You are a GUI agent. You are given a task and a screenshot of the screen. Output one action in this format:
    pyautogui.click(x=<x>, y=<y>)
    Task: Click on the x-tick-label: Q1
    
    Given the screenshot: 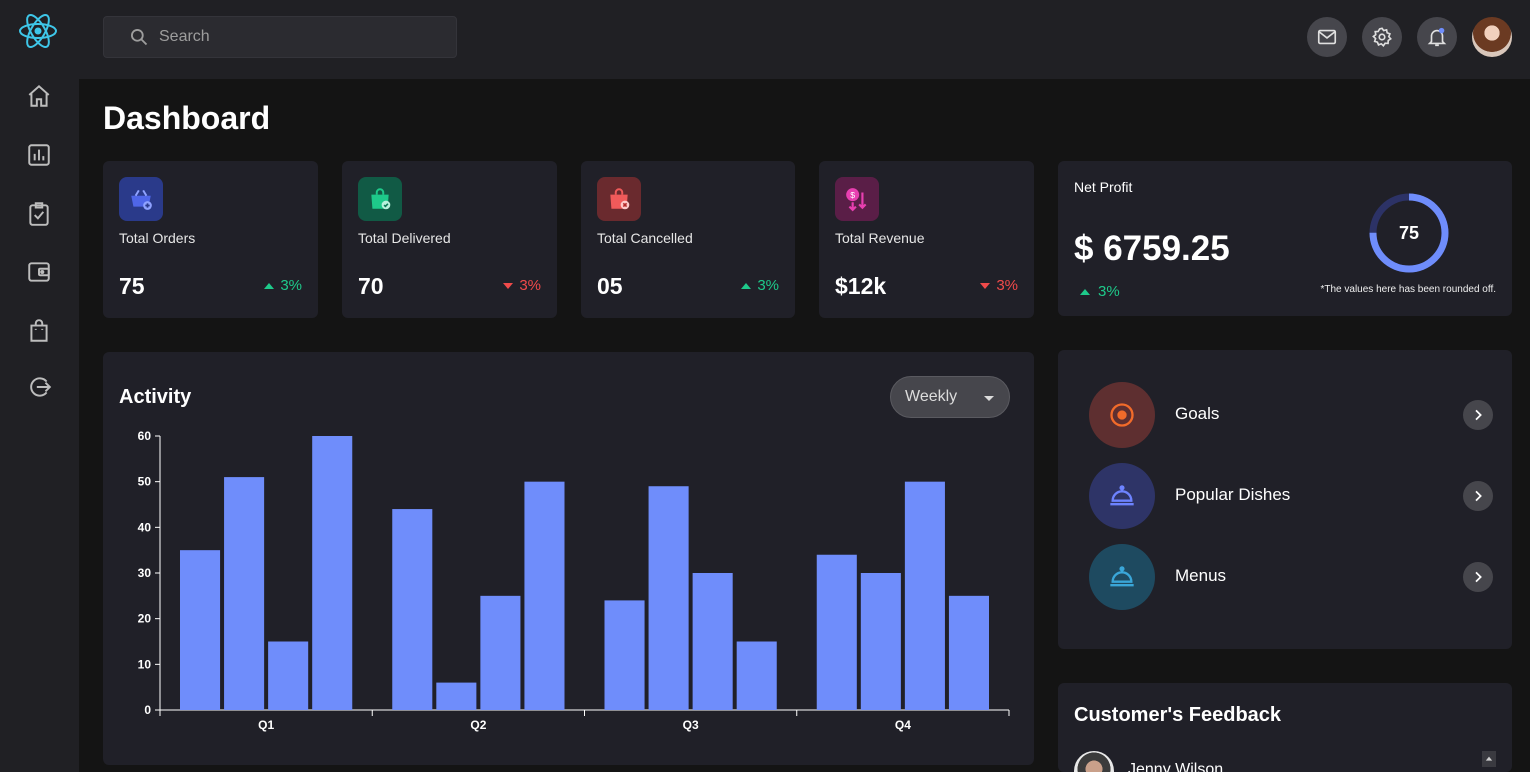 What is the action you would take?
    pyautogui.click(x=266, y=725)
    